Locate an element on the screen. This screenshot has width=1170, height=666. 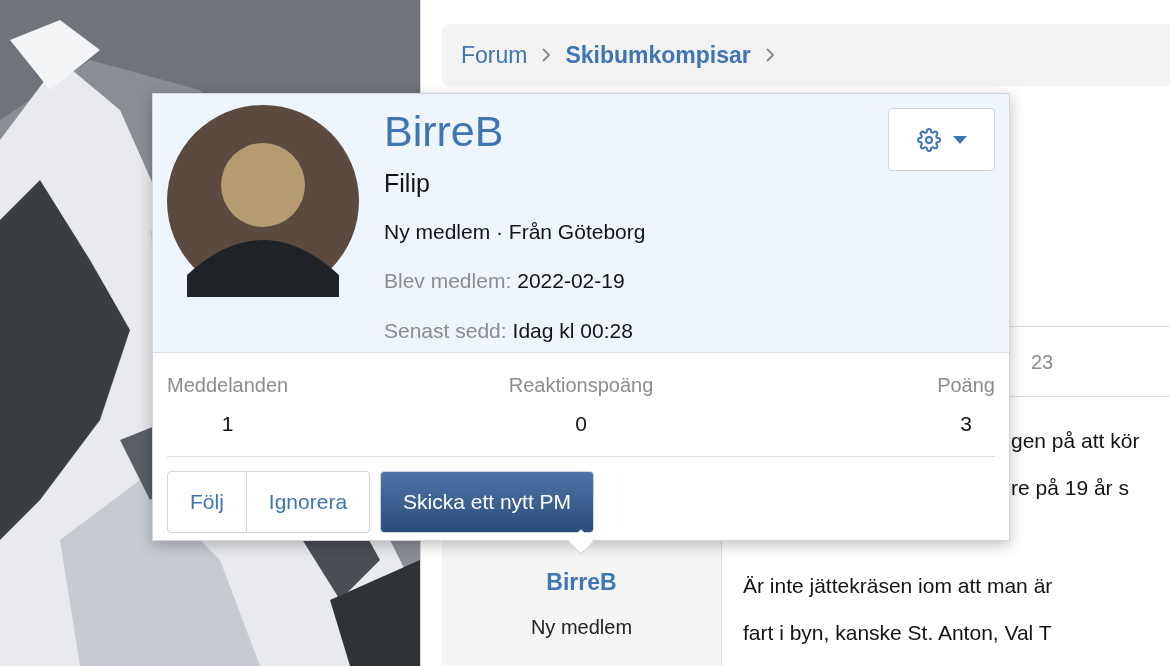
fact-value: 2022-02-19 is located at coordinates (571, 281).